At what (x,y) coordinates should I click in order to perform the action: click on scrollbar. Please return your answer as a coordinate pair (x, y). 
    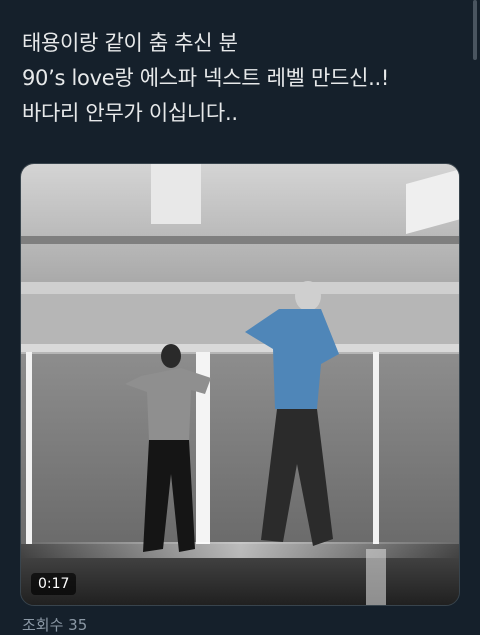
    Looking at the image, I should click on (475, 30).